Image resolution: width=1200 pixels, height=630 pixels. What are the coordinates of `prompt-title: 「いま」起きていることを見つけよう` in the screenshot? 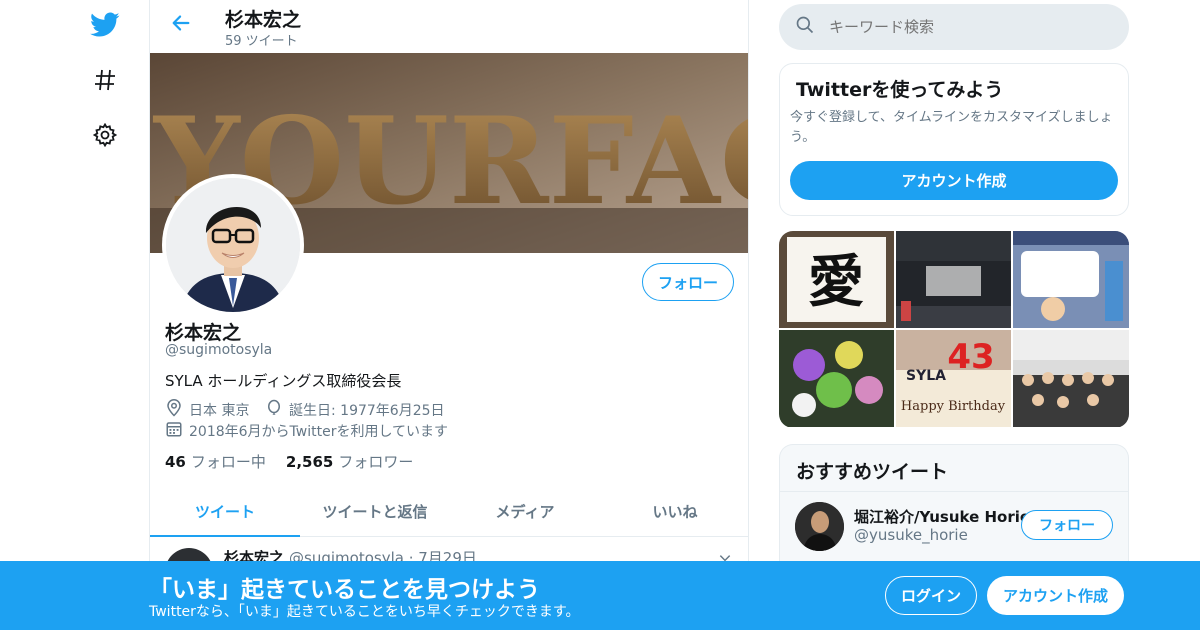 It's located at (344, 590).